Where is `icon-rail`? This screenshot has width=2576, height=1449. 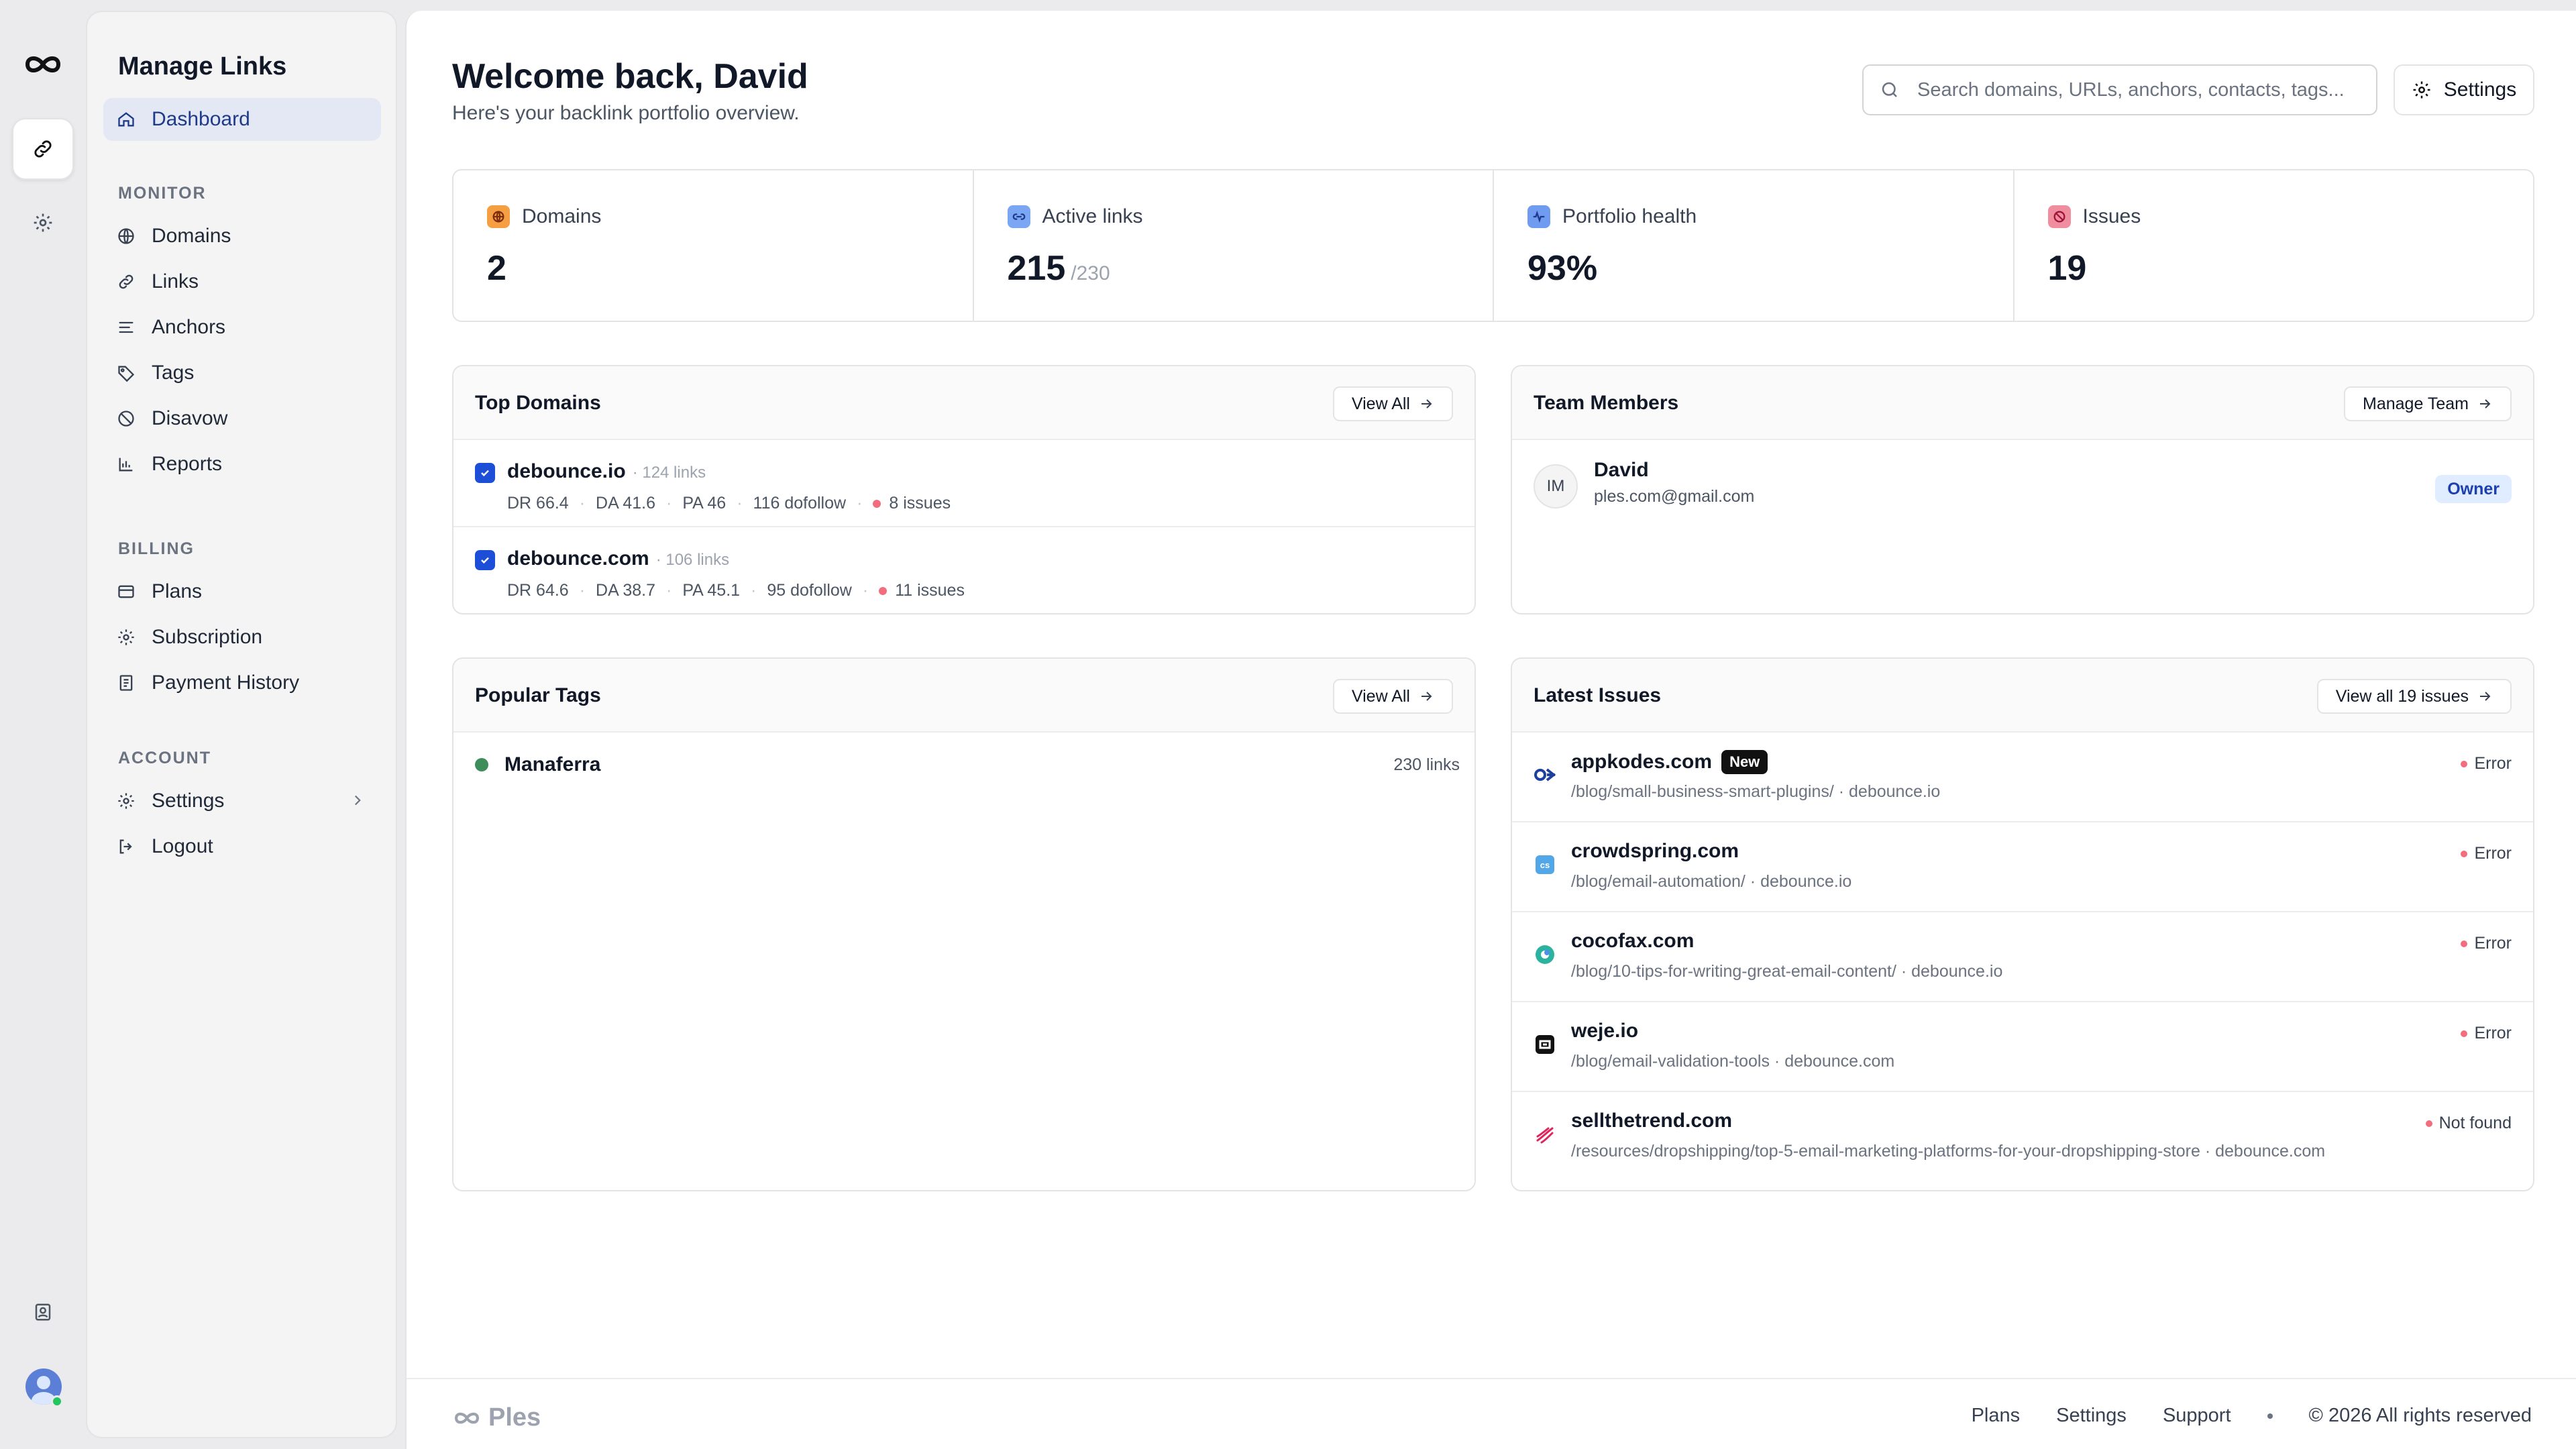 icon-rail is located at coordinates (43, 724).